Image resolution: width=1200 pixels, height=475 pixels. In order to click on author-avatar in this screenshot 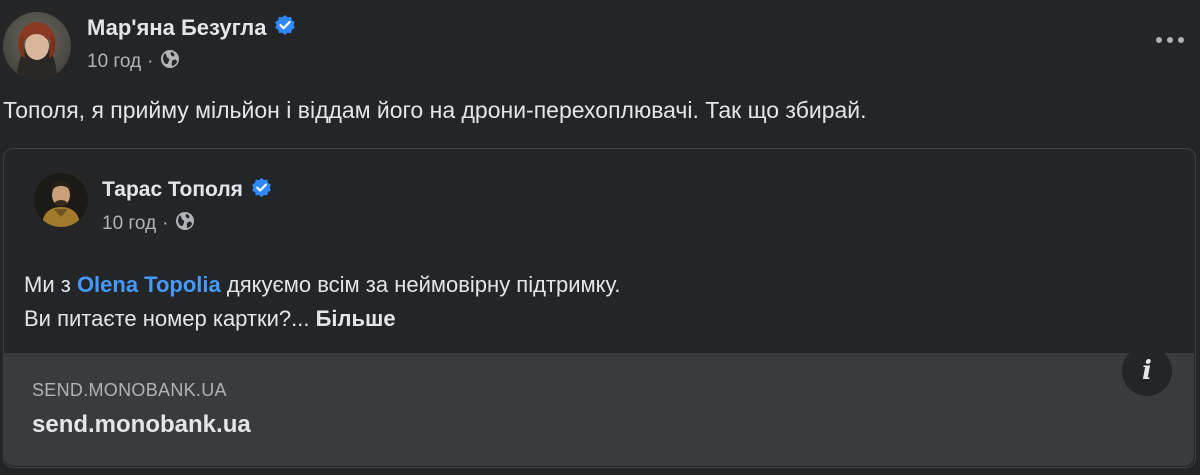, I will do `click(37, 46)`.